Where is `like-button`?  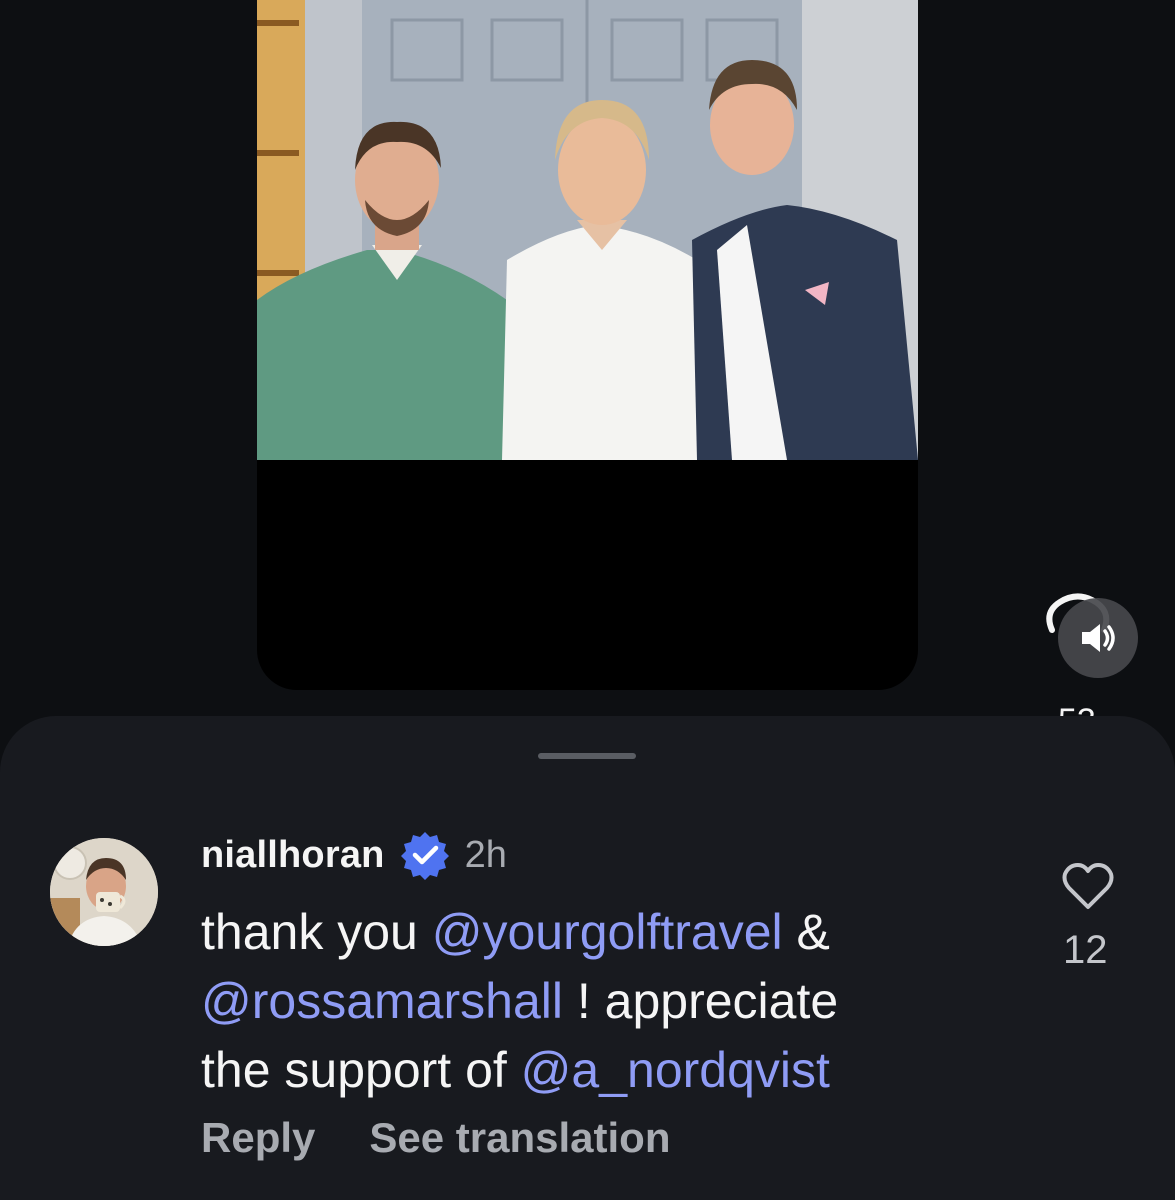 like-button is located at coordinates (1088, 887).